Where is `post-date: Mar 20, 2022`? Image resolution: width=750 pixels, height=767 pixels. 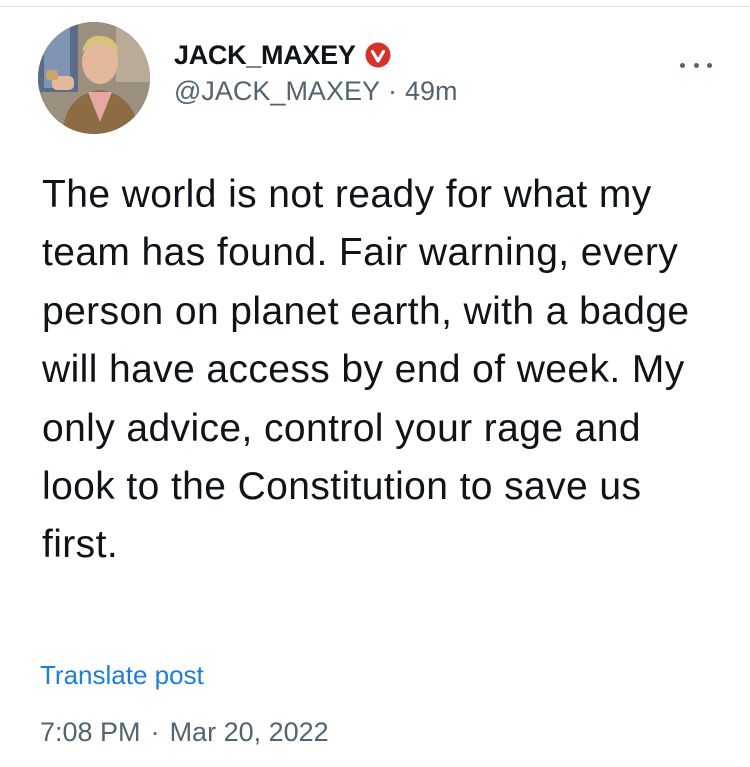 post-date: Mar 20, 2022 is located at coordinates (249, 732).